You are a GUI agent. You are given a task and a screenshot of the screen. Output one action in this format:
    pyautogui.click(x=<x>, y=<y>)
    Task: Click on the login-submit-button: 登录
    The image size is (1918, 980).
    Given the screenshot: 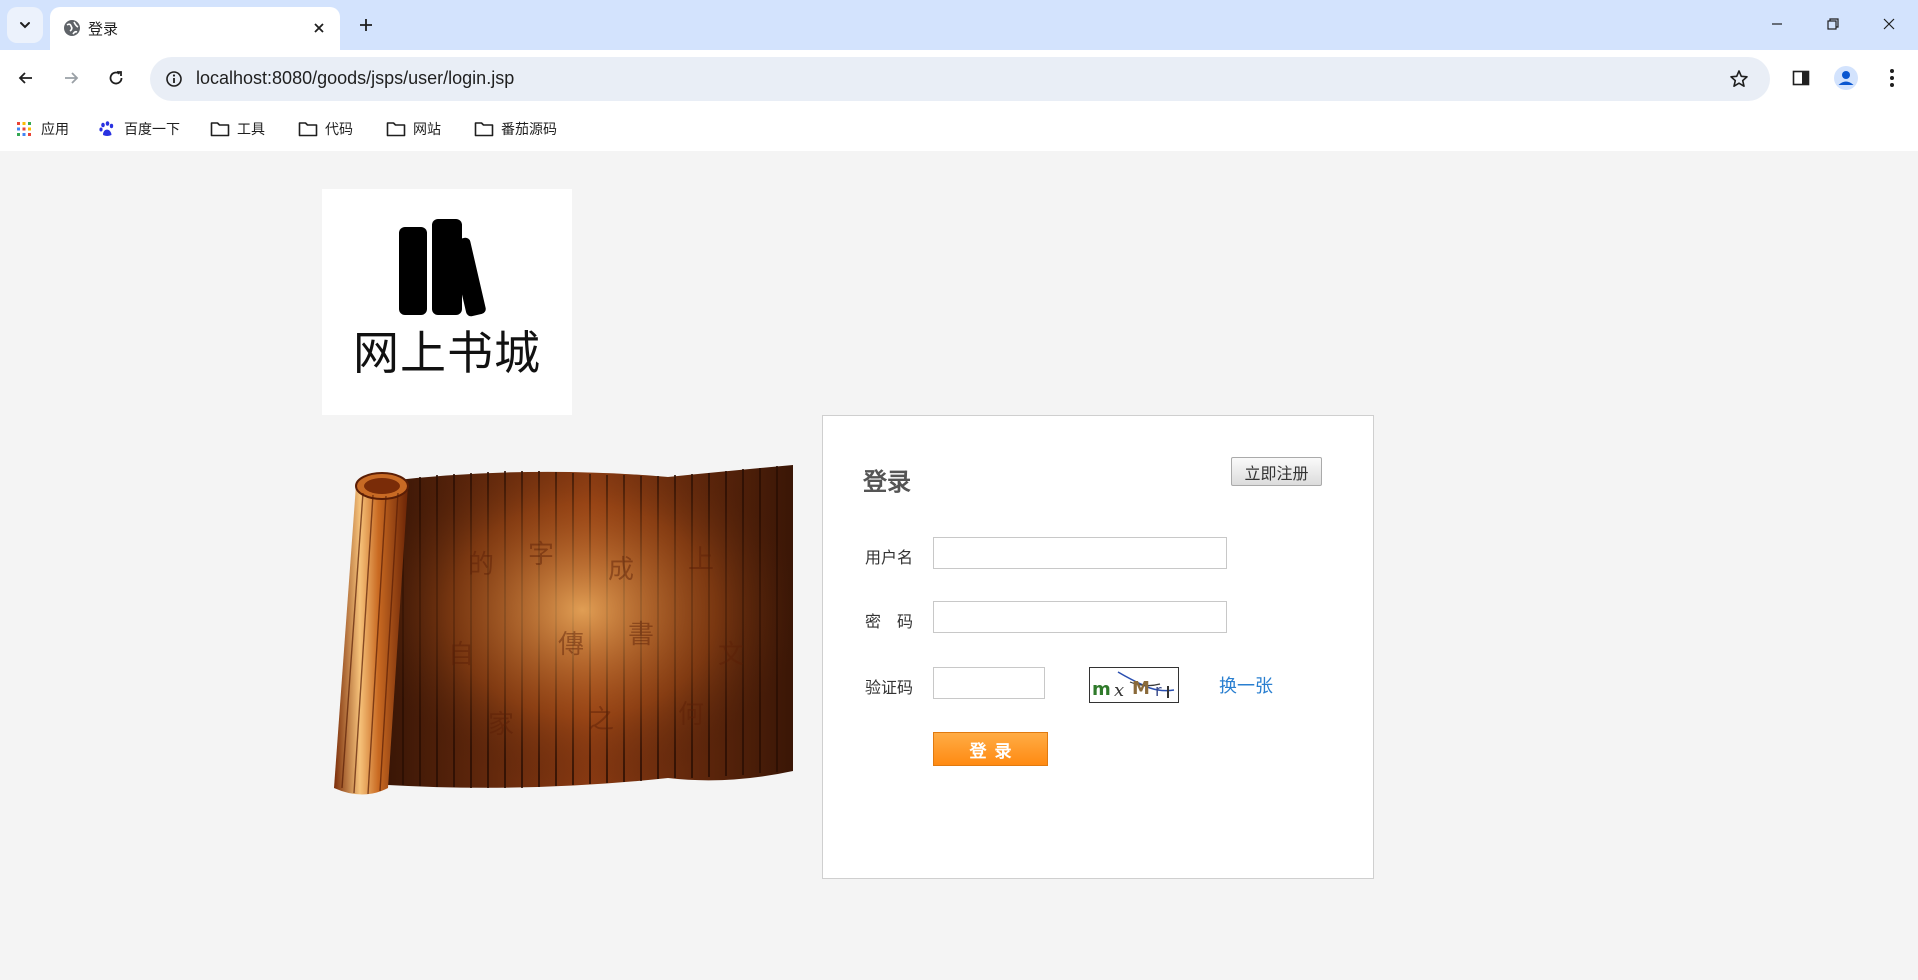 What is the action you would take?
    pyautogui.click(x=990, y=749)
    